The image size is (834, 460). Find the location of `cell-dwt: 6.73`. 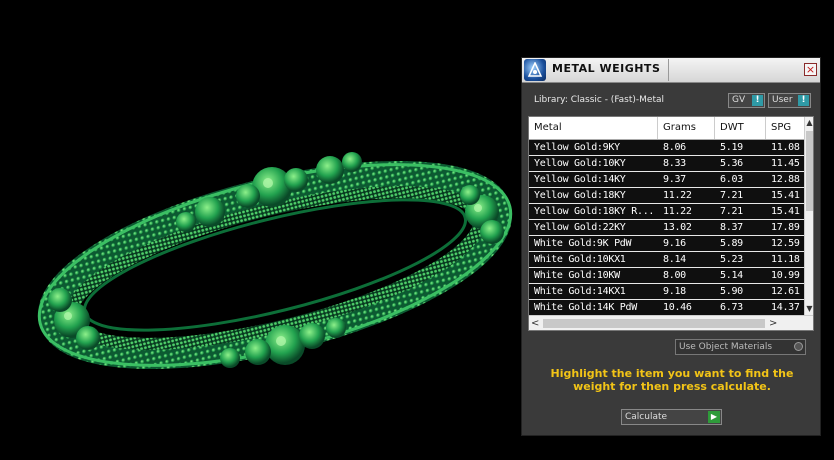

cell-dwt: 6.73 is located at coordinates (731, 307).